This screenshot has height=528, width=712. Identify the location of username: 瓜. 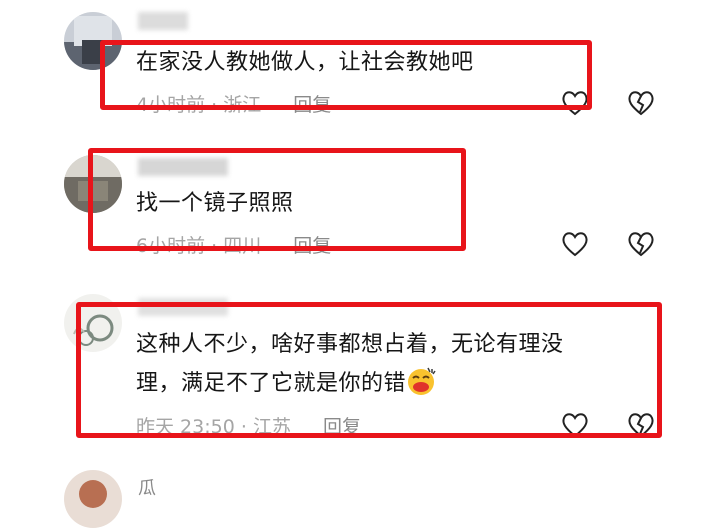
(147, 487).